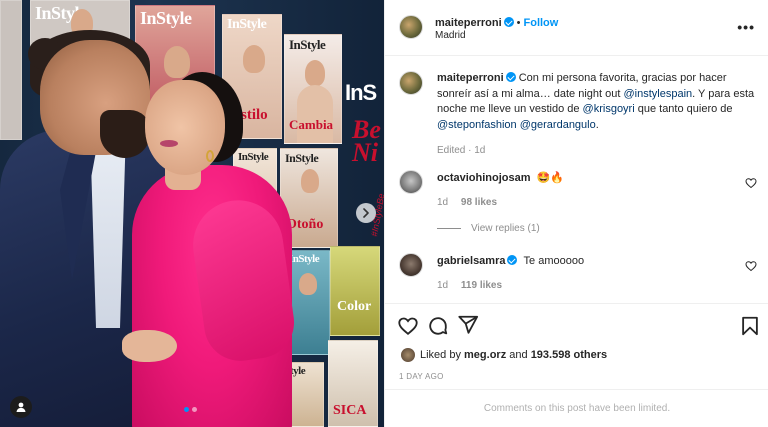  What do you see at coordinates (683, 109) in the screenshot?
I see `caption-text: que tanto quiero de` at bounding box center [683, 109].